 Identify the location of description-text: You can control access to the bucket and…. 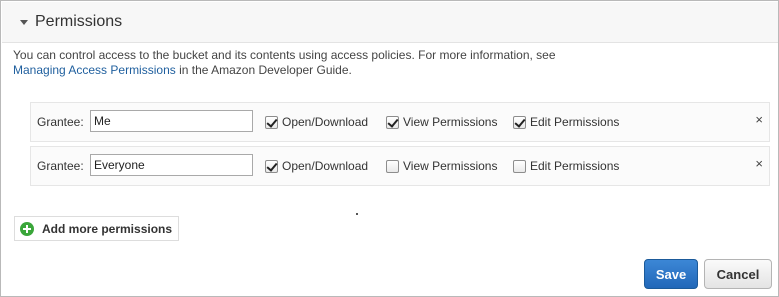
(284, 55).